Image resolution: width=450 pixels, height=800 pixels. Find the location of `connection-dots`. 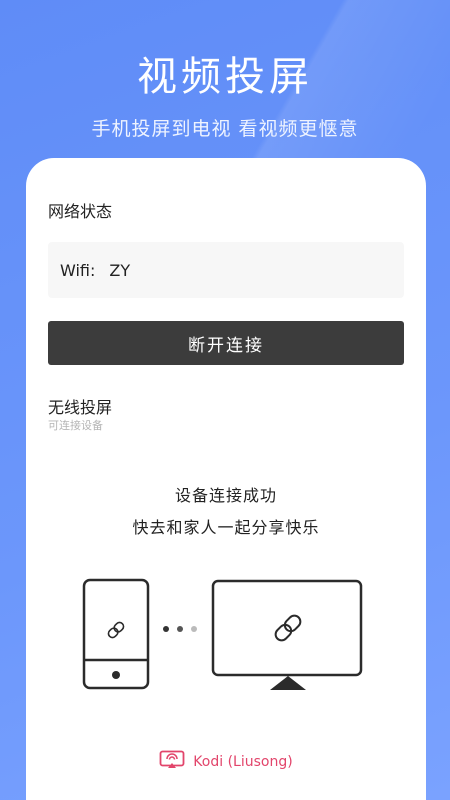

connection-dots is located at coordinates (180, 629).